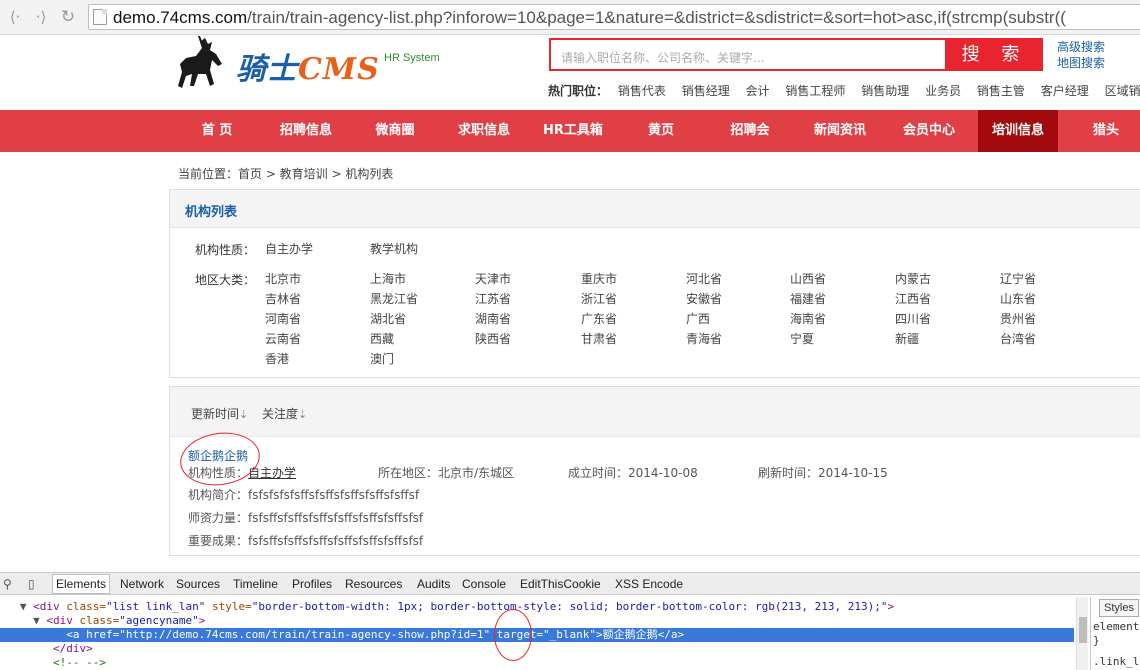 This screenshot has height=670, width=1140. I want to click on region-option: 天津市, so click(493, 278).